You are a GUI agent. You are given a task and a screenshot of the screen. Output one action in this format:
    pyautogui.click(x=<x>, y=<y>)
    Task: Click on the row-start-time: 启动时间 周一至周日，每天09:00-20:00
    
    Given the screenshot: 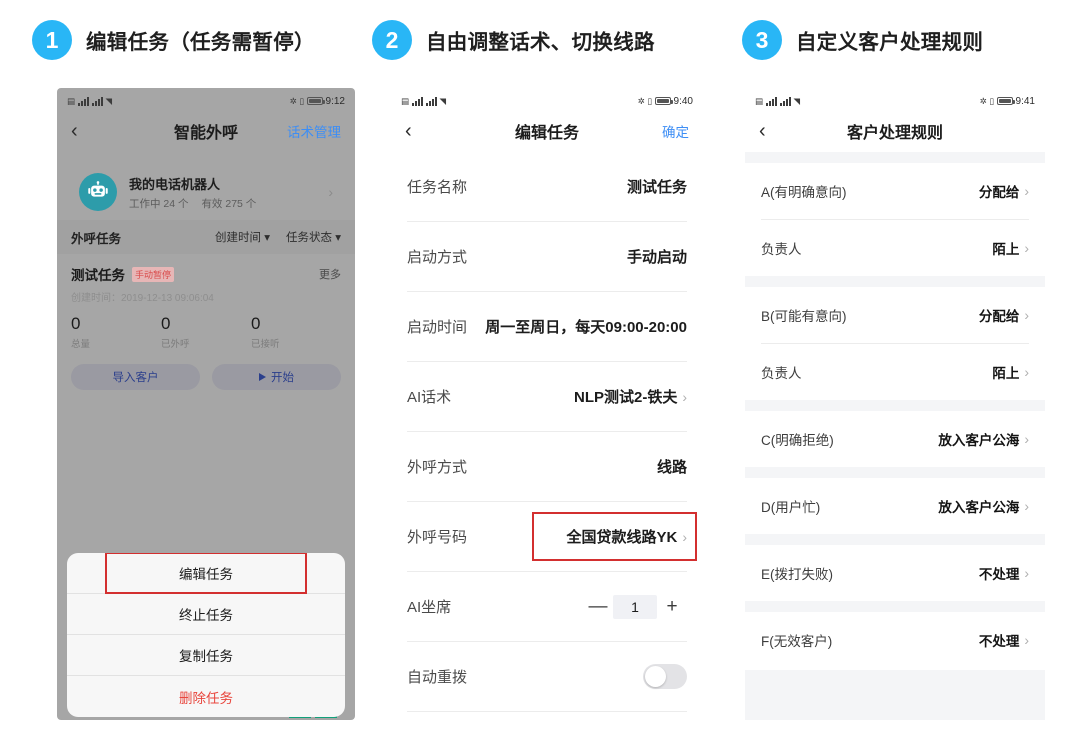 What is the action you would take?
    pyautogui.click(x=547, y=326)
    